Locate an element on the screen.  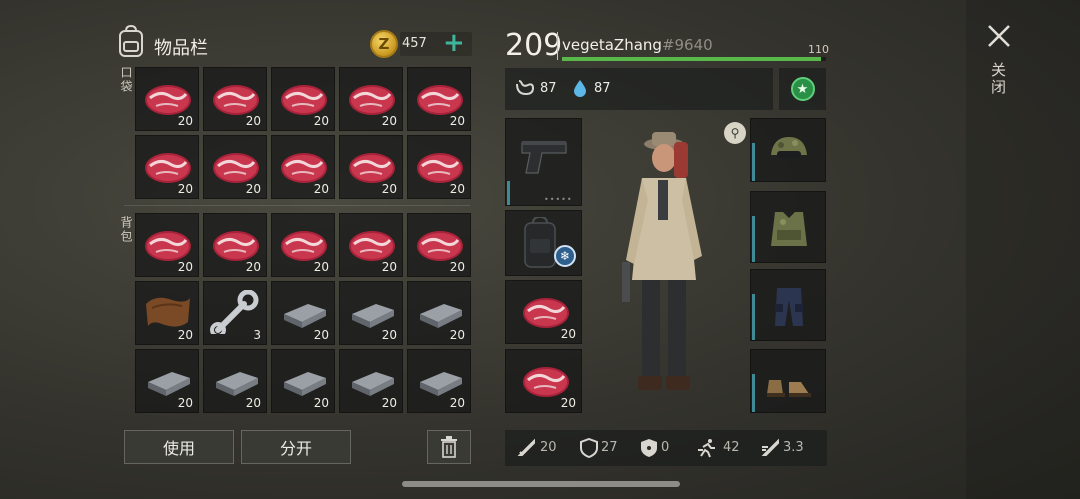
player-name: vegetaZhang#9640 is located at coordinates (637, 45).